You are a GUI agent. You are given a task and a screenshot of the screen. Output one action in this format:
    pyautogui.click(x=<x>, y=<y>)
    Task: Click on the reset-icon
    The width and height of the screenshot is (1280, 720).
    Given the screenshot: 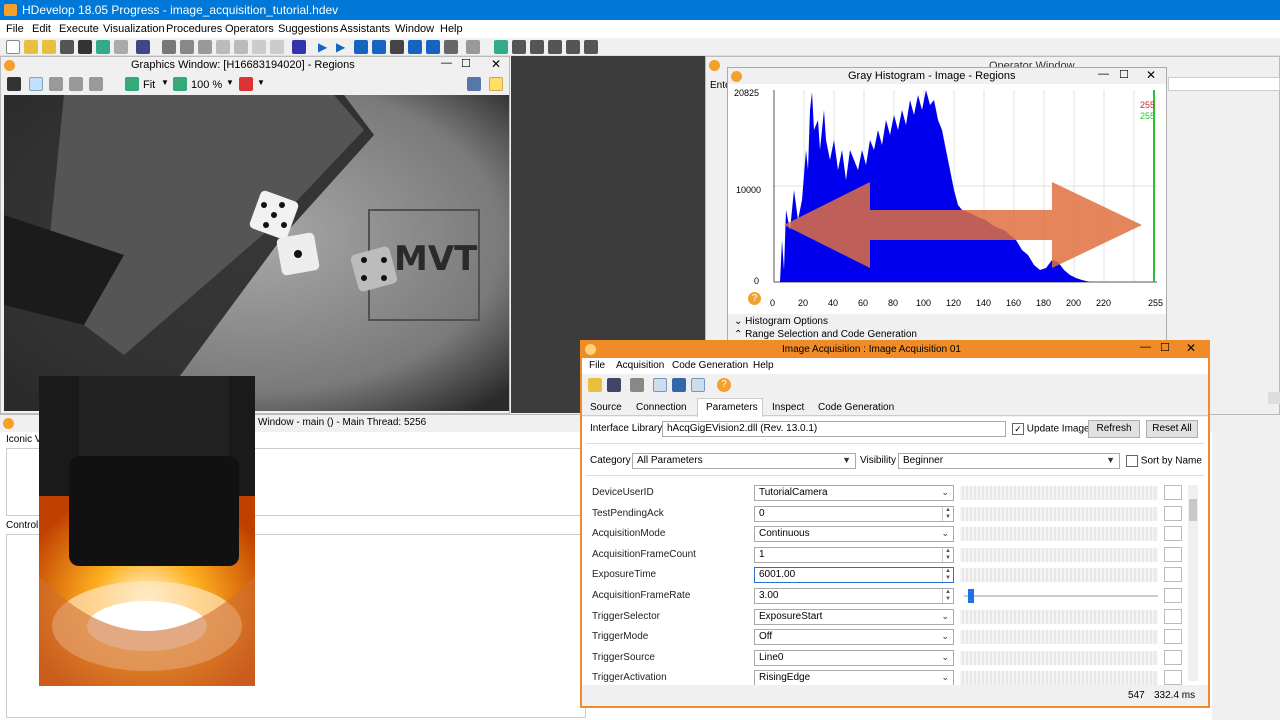 What is the action you would take?
    pyautogui.click(x=415, y=47)
    